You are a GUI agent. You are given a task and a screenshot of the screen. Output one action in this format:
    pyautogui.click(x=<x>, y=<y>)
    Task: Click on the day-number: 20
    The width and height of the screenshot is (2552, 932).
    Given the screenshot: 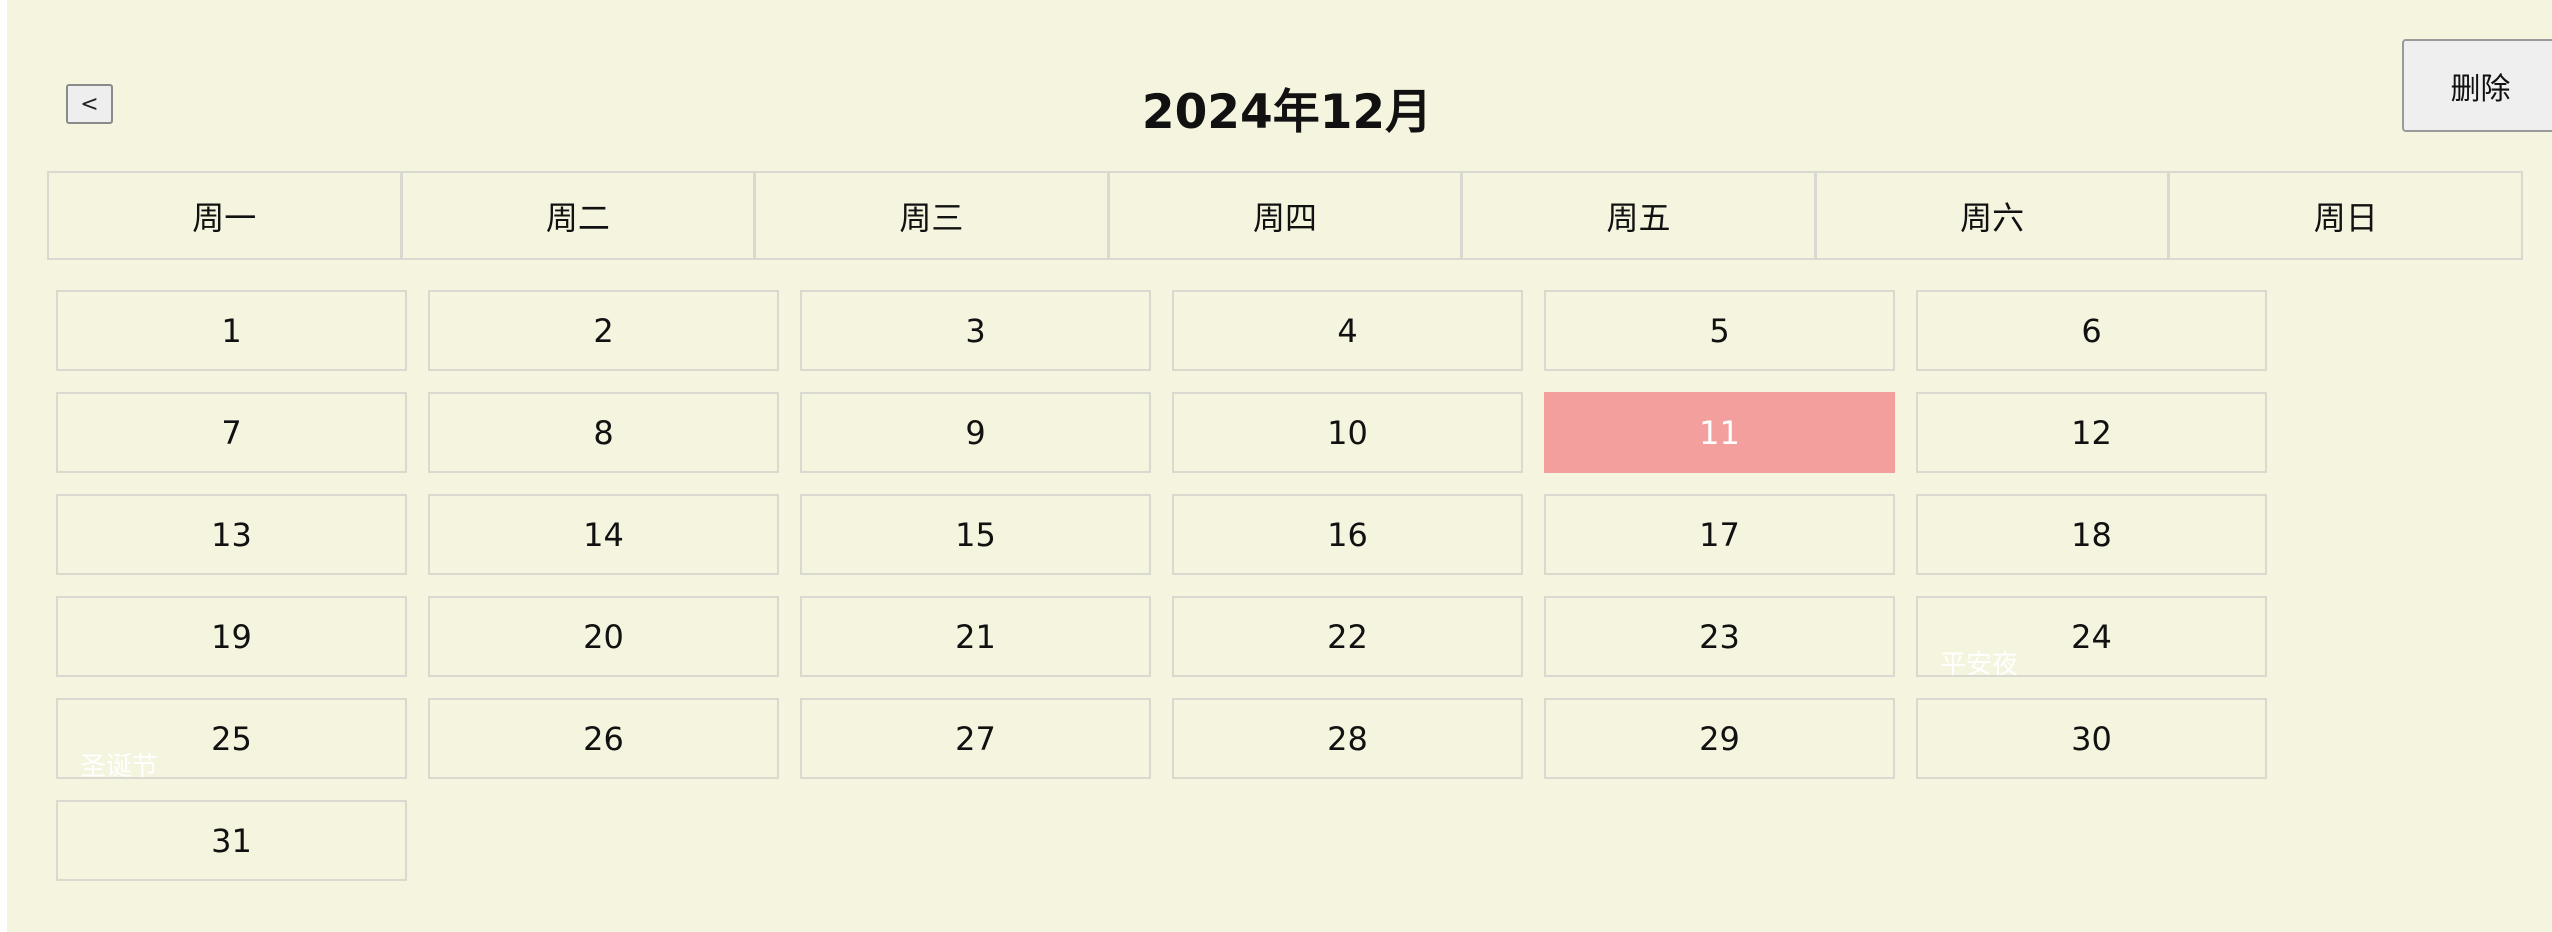 What is the action you would take?
    pyautogui.click(x=603, y=636)
    